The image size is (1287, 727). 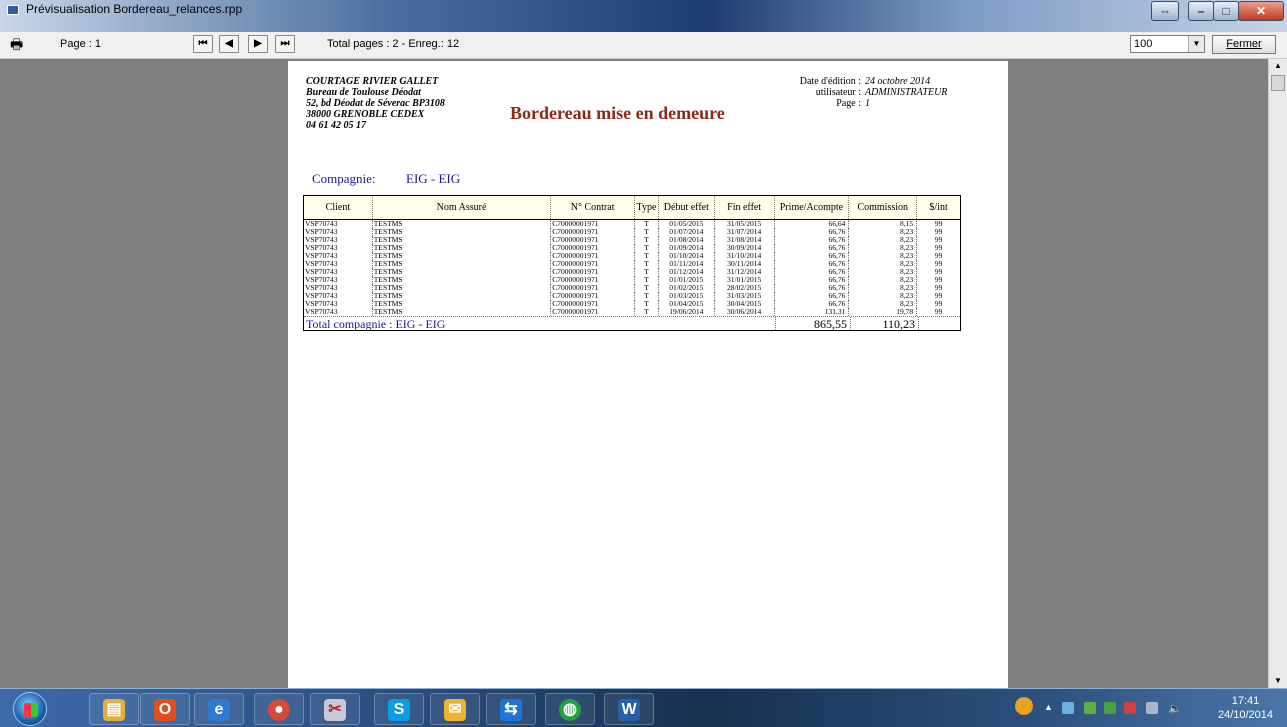 What do you see at coordinates (883, 312) in the screenshot?
I see `cell-commission: 19,78` at bounding box center [883, 312].